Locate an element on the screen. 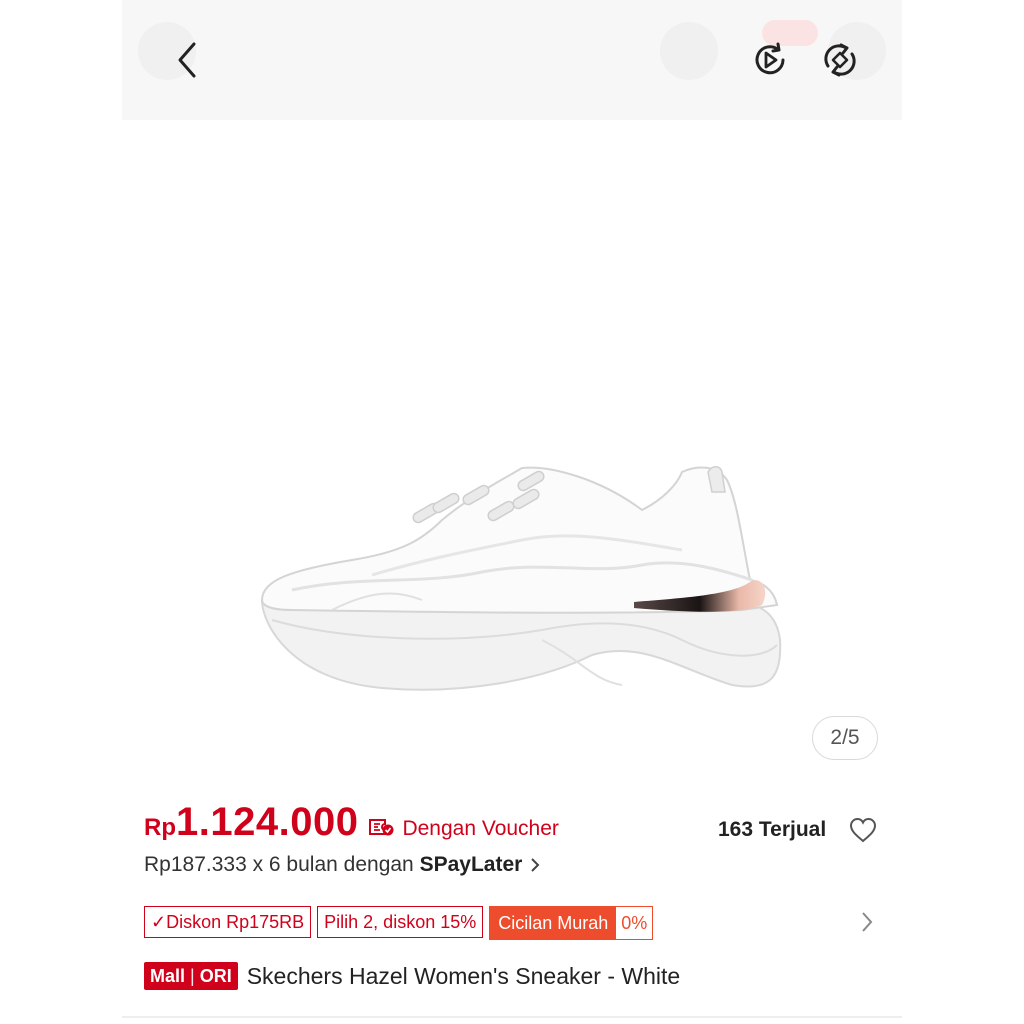  image-page-indicator: 2/5 is located at coordinates (845, 738).